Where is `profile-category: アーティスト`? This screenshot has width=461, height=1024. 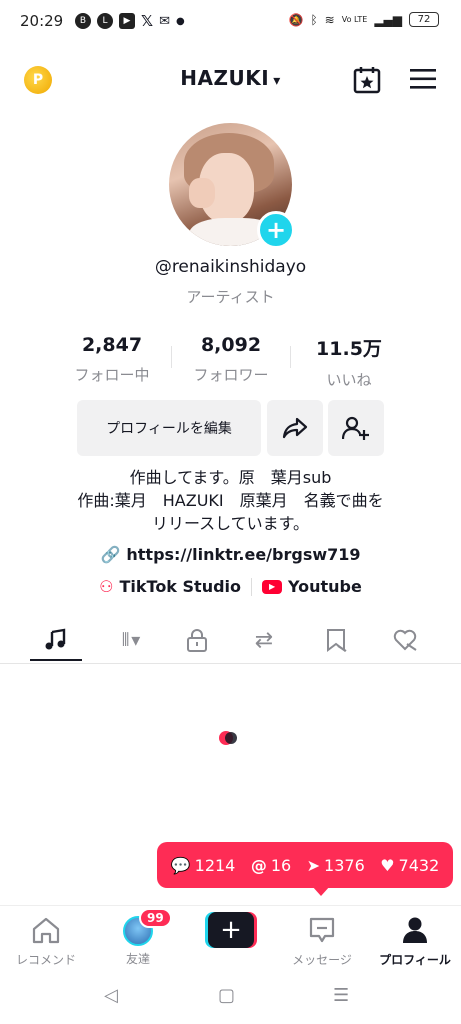
profile-category: アーティスト is located at coordinates (230, 297).